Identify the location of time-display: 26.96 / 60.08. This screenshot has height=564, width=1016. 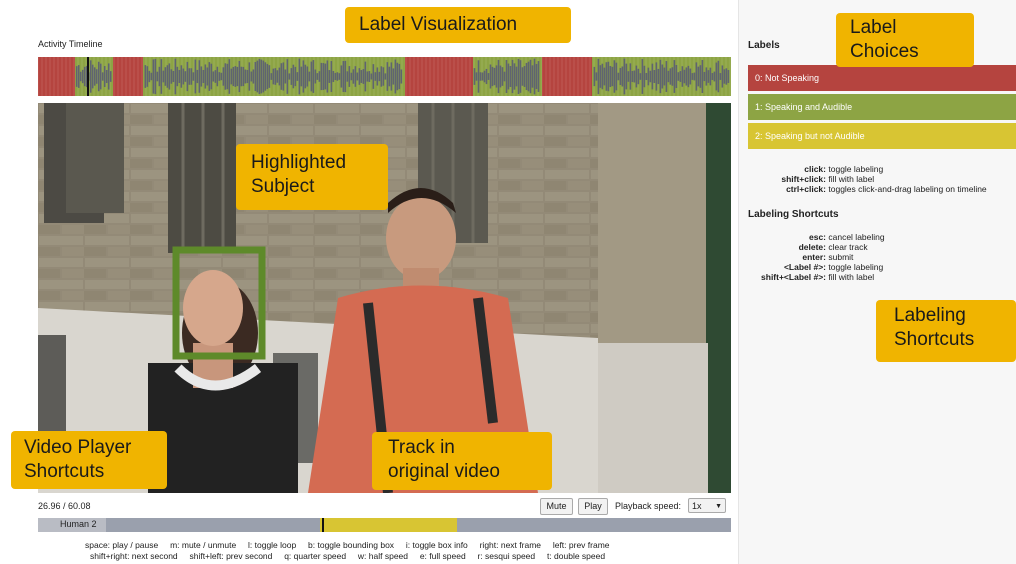
(64, 506).